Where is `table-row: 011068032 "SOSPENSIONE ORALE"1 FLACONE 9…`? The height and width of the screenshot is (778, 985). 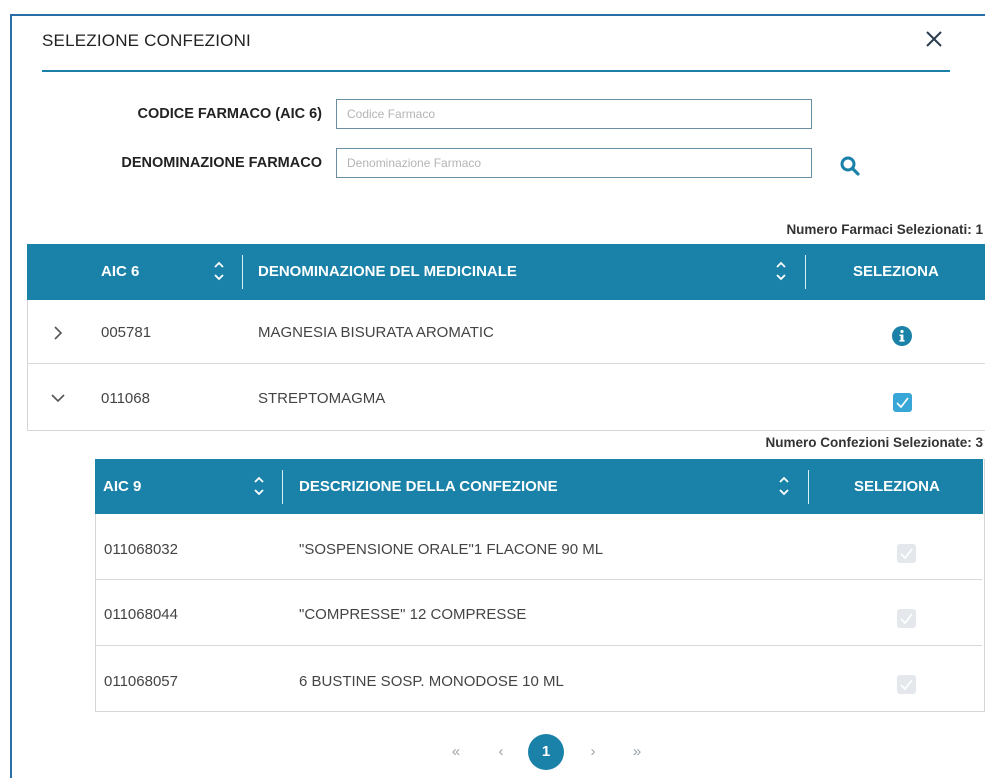 table-row: 011068032 "SOSPENSIONE ORALE"1 FLACONE 9… is located at coordinates (539, 547).